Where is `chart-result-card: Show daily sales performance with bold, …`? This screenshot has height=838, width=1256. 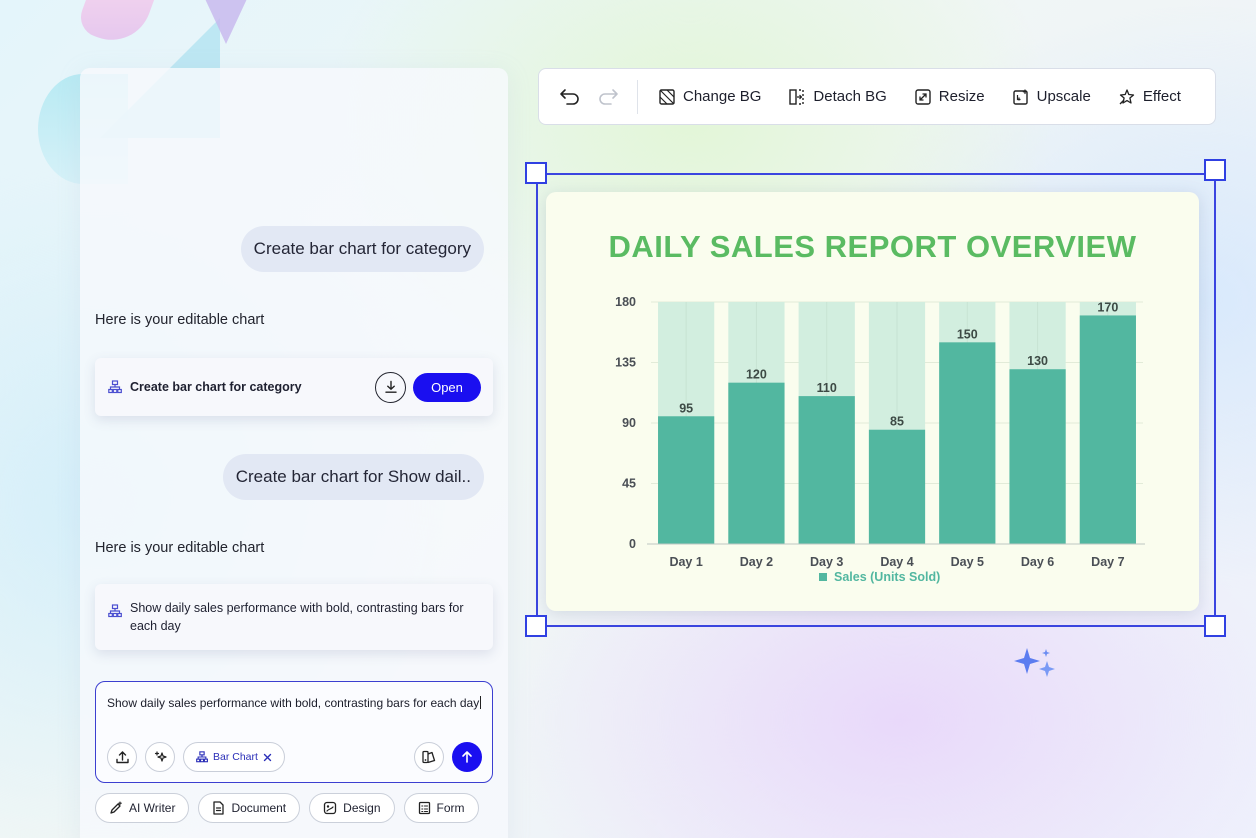
chart-result-card: Show daily sales performance with bold, … is located at coordinates (294, 617).